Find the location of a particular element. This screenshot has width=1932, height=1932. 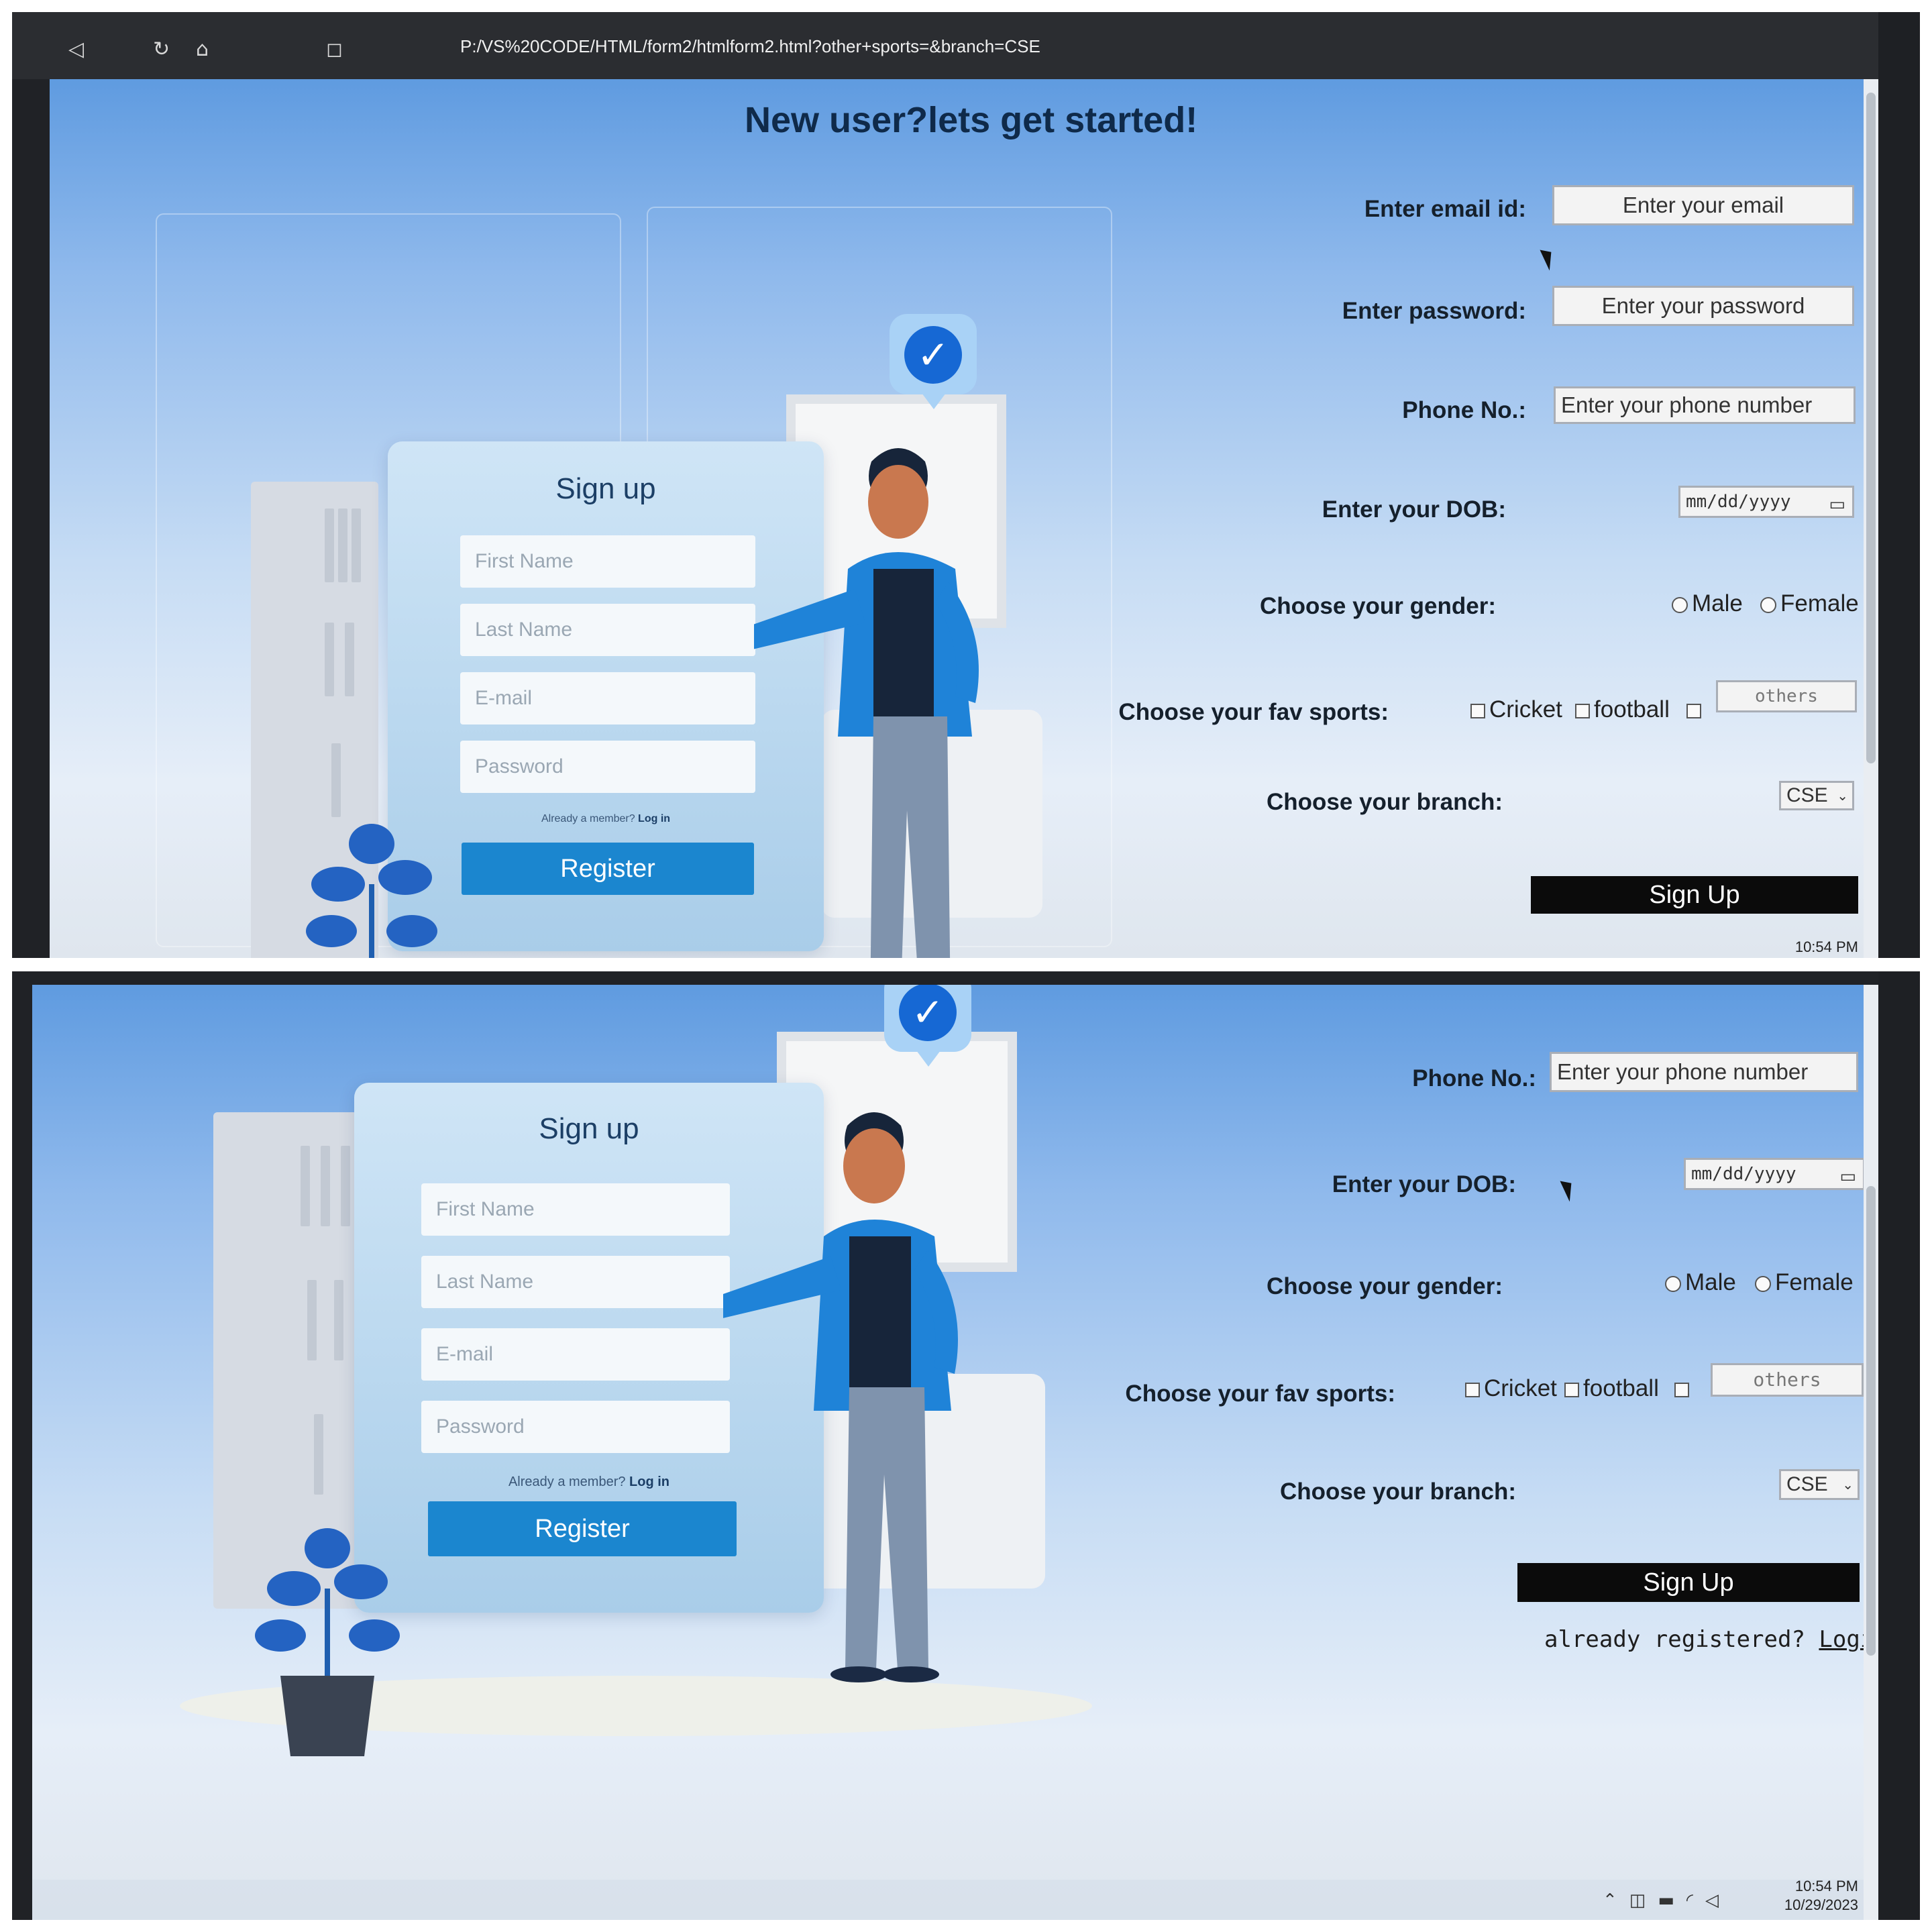

system-clock: 10:54 PM 10/29/2023 is located at coordinates (1821, 1895).